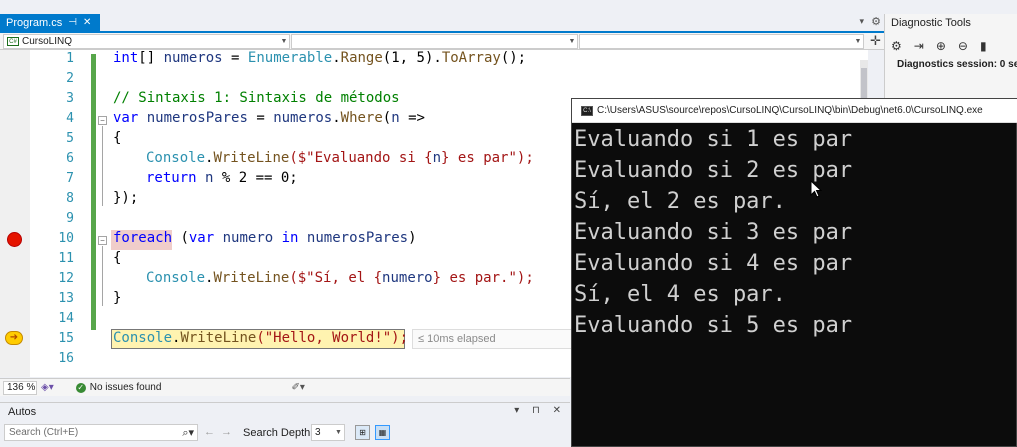 This screenshot has height=447, width=1017. Describe the element at coordinates (14, 239) in the screenshot. I see `breakpoint-icon` at that location.